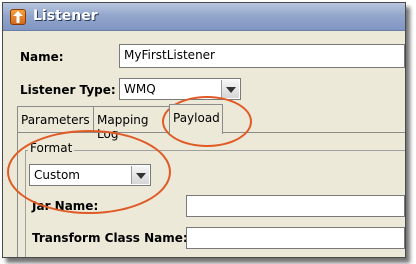  Describe the element at coordinates (204, 17) in the screenshot. I see `title-bar: Listener` at that location.